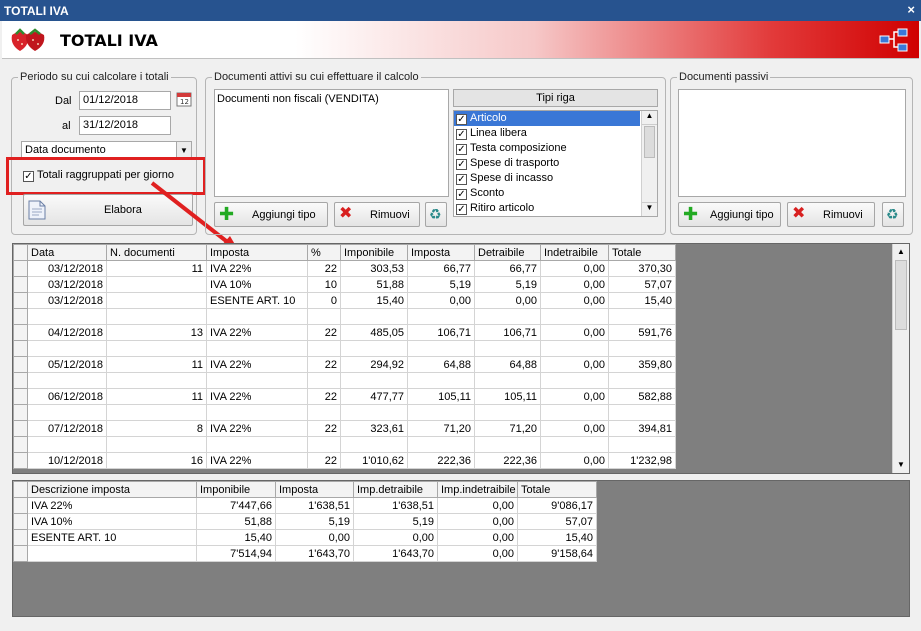 The width and height of the screenshot is (921, 631). What do you see at coordinates (547, 133) in the screenshot?
I see `row-type-item: ✓ Linea libera` at bounding box center [547, 133].